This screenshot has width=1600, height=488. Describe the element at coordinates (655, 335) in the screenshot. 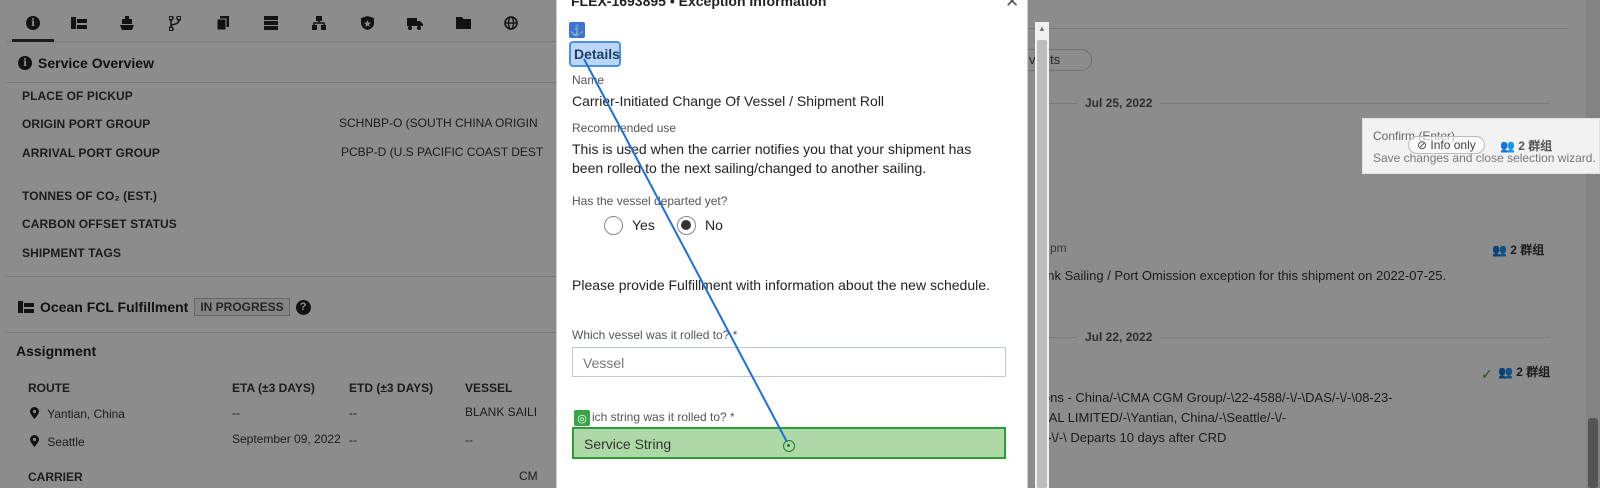

I see `vessel-question: Which vessel was it rolled to? *` at that location.